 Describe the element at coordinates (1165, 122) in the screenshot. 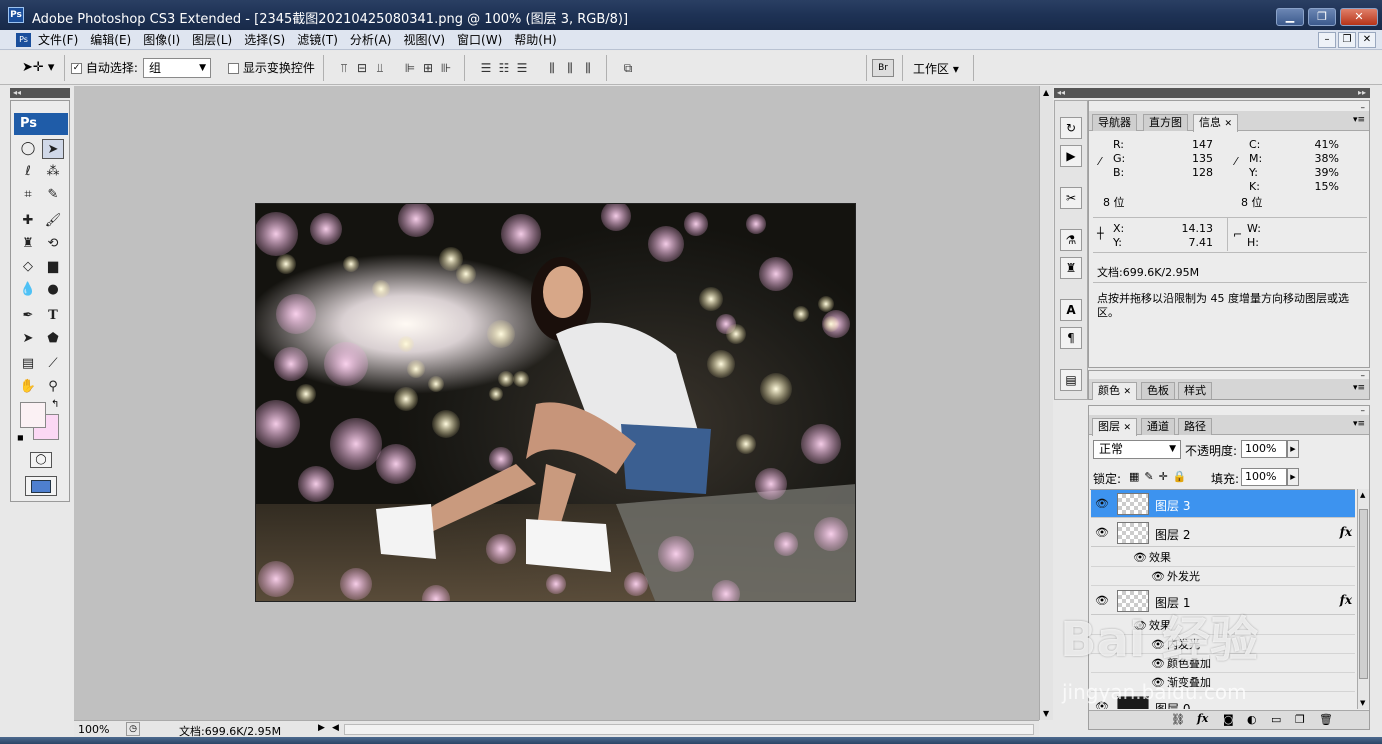

I see `tab-histogram: 直方图` at that location.